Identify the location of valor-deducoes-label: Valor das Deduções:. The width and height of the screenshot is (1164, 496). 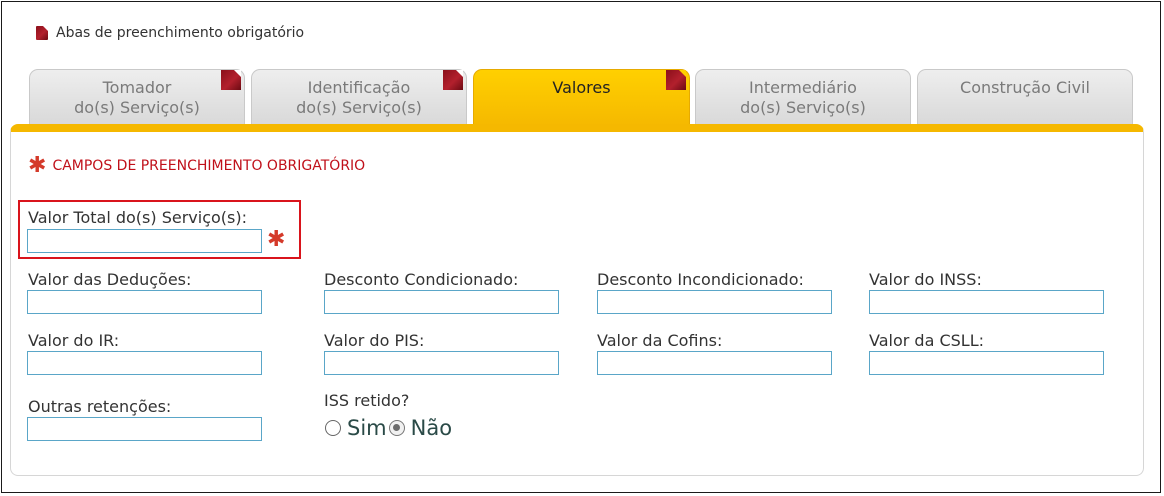
(110, 279).